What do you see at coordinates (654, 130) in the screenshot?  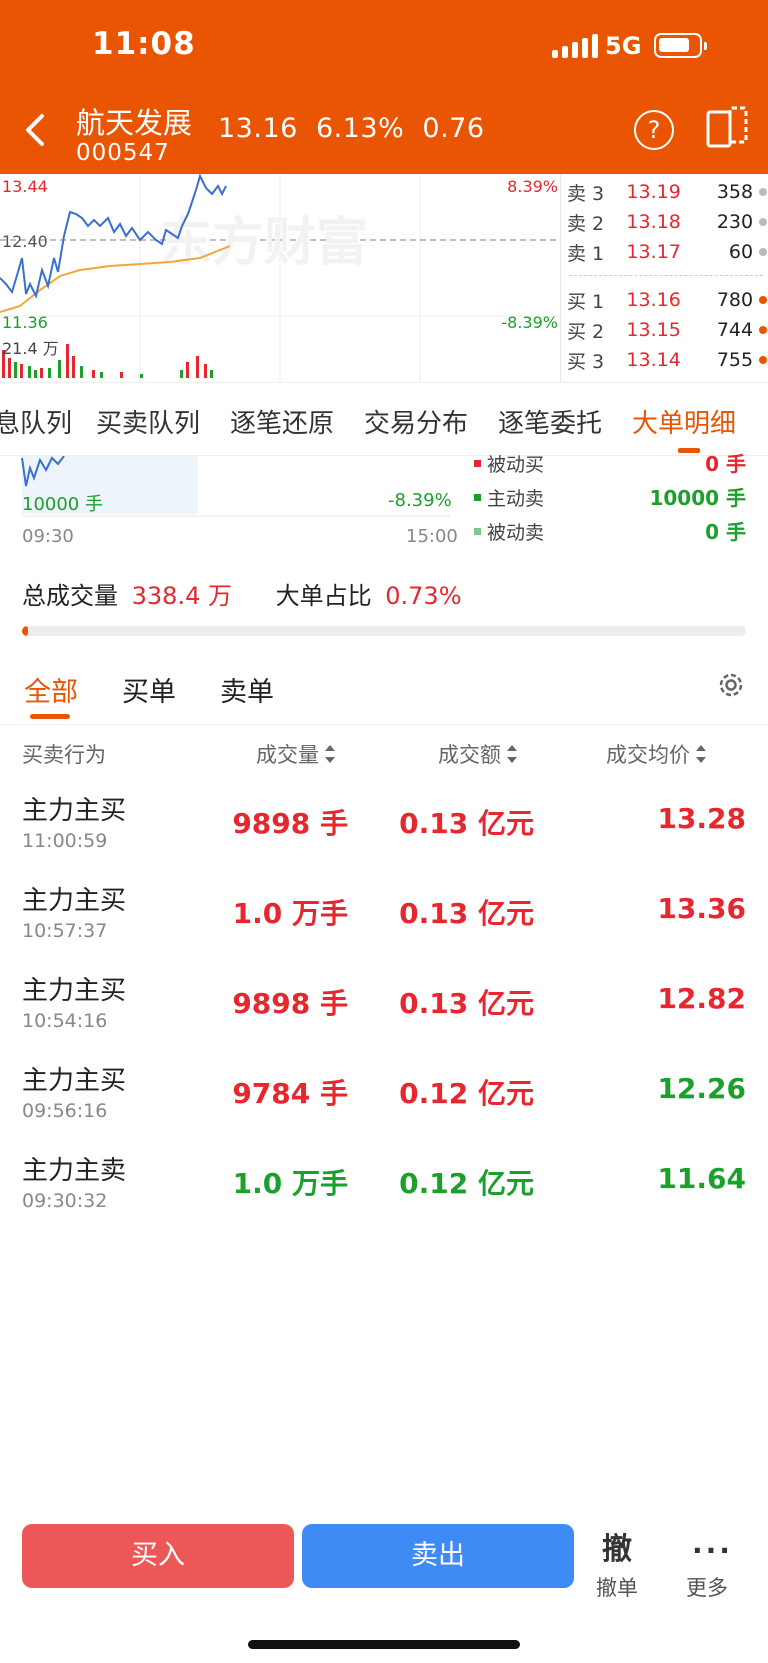 I see `help-icon: ?` at bounding box center [654, 130].